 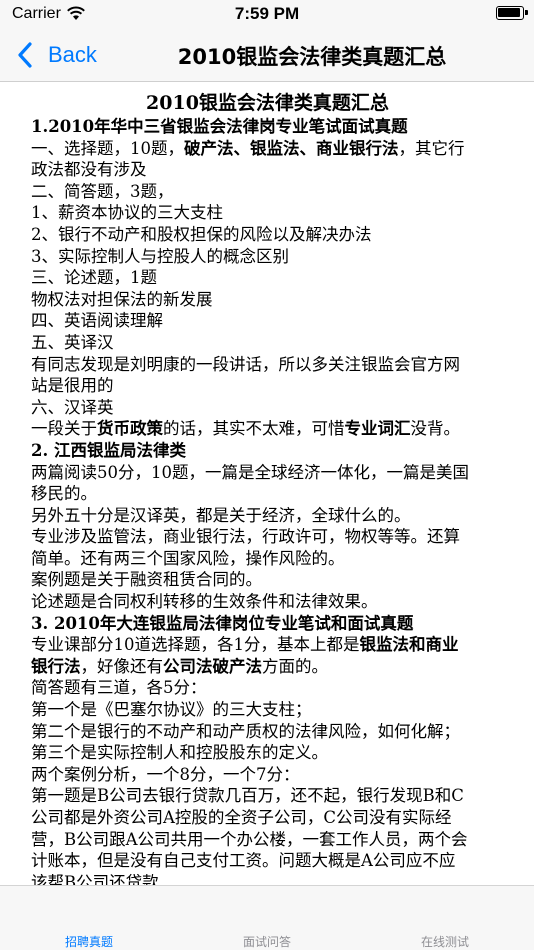 What do you see at coordinates (127, 213) in the screenshot?
I see `line-text: 1、薪资本协议的三大支柱` at bounding box center [127, 213].